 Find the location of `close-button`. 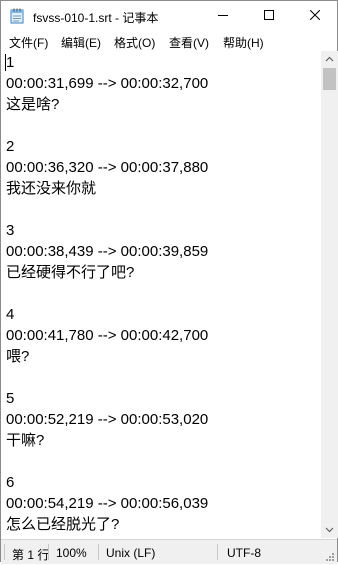

close-button is located at coordinates (315, 16).